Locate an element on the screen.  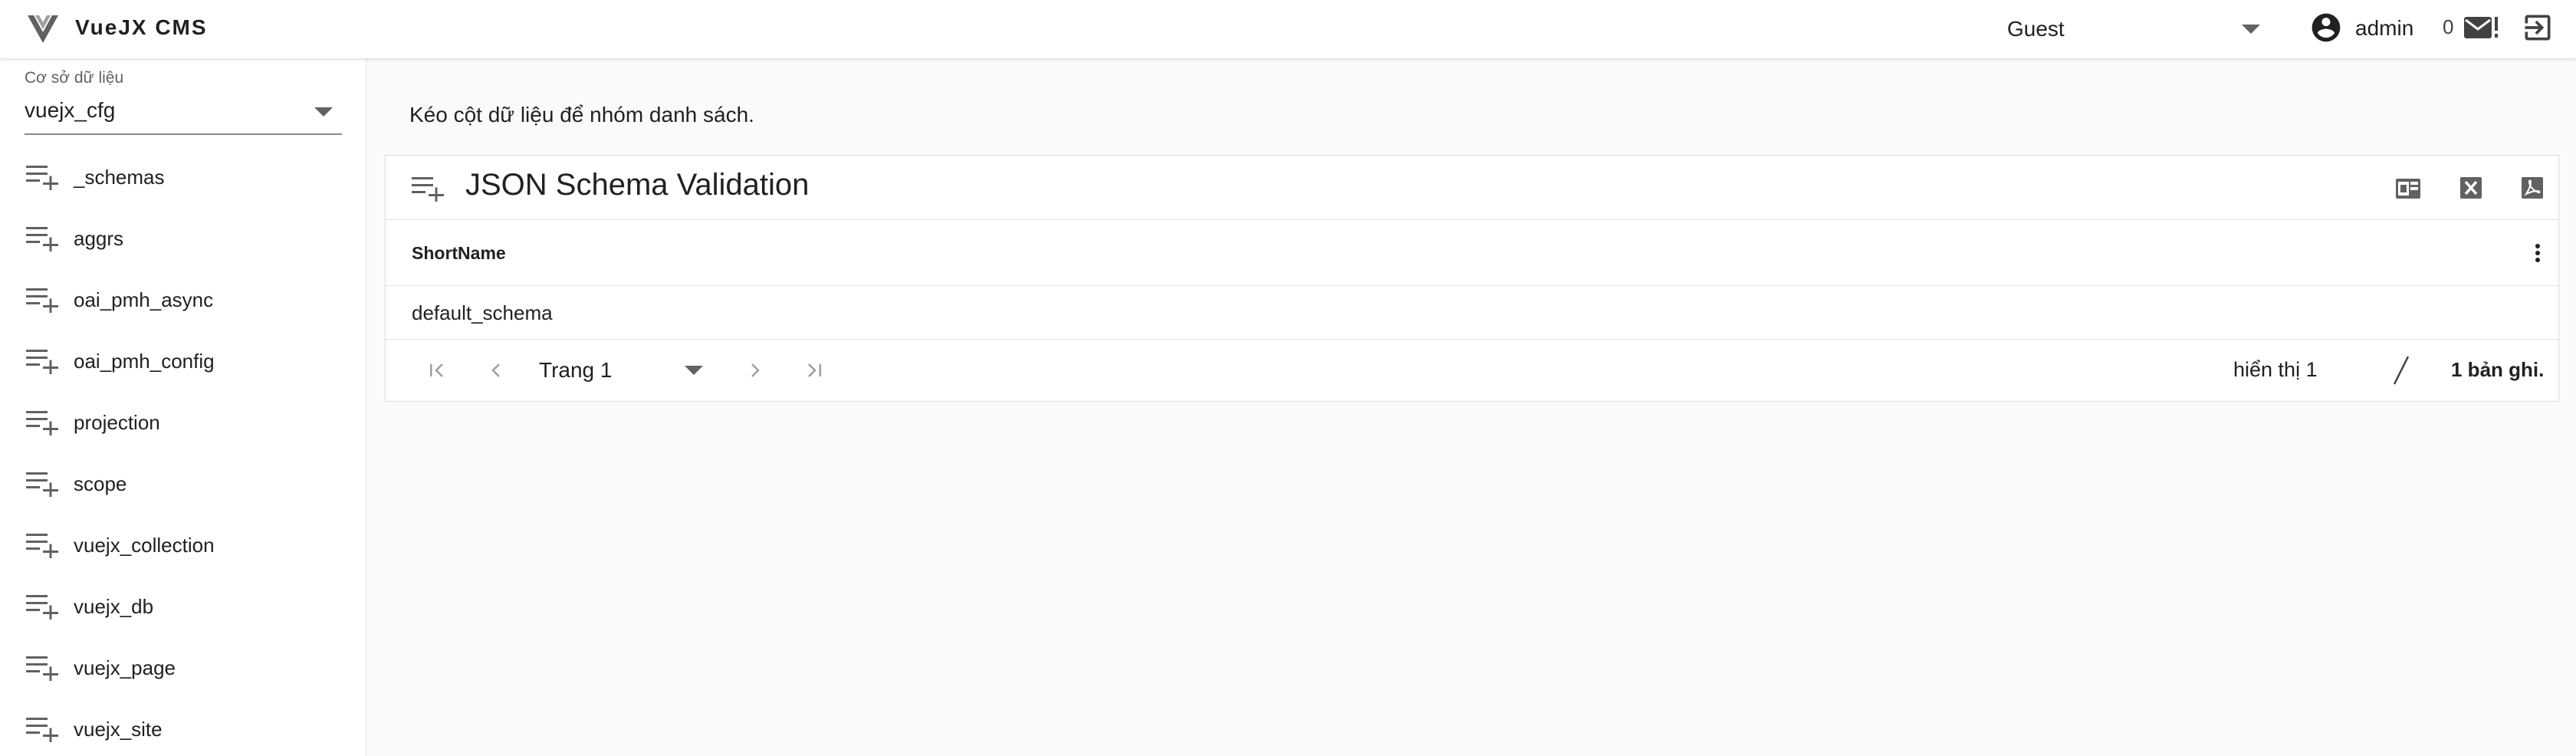
sidebar-item-label: vuejx_page is located at coordinates (125, 667).